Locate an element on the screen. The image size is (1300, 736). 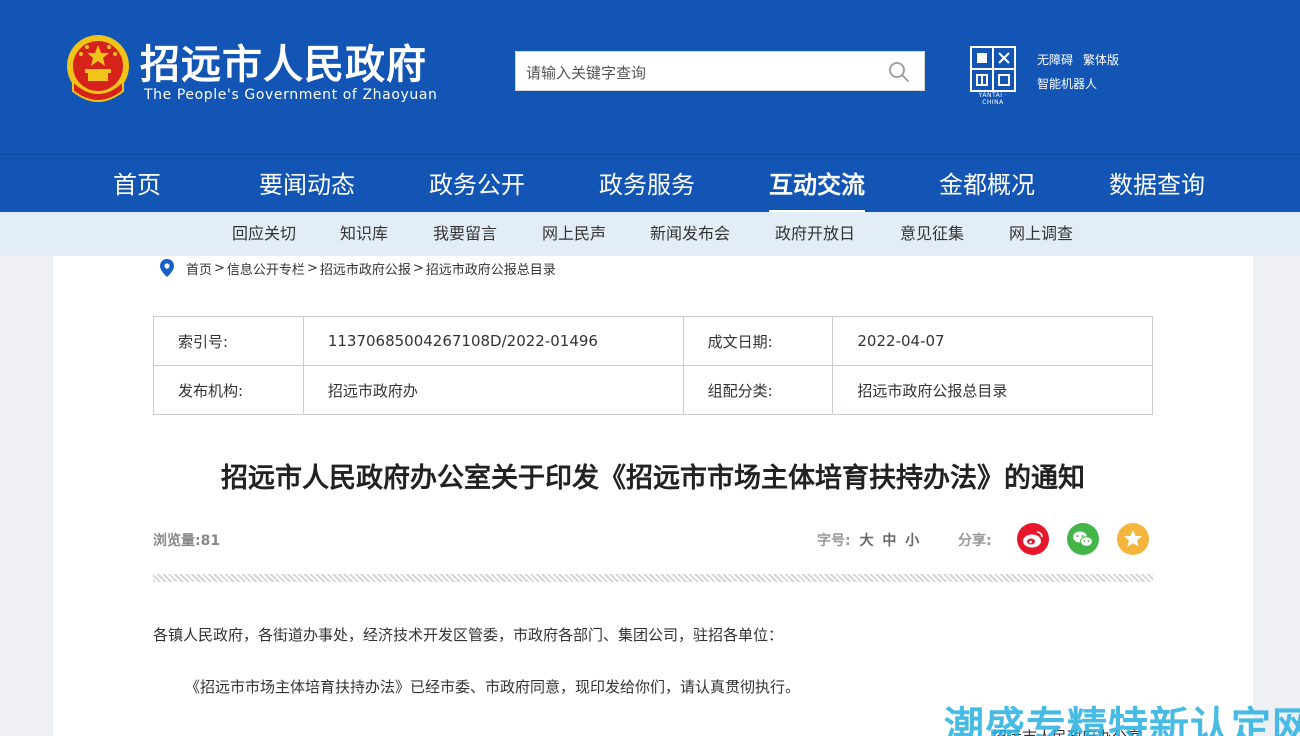
nav-item-home: 首页 is located at coordinates (137, 184).